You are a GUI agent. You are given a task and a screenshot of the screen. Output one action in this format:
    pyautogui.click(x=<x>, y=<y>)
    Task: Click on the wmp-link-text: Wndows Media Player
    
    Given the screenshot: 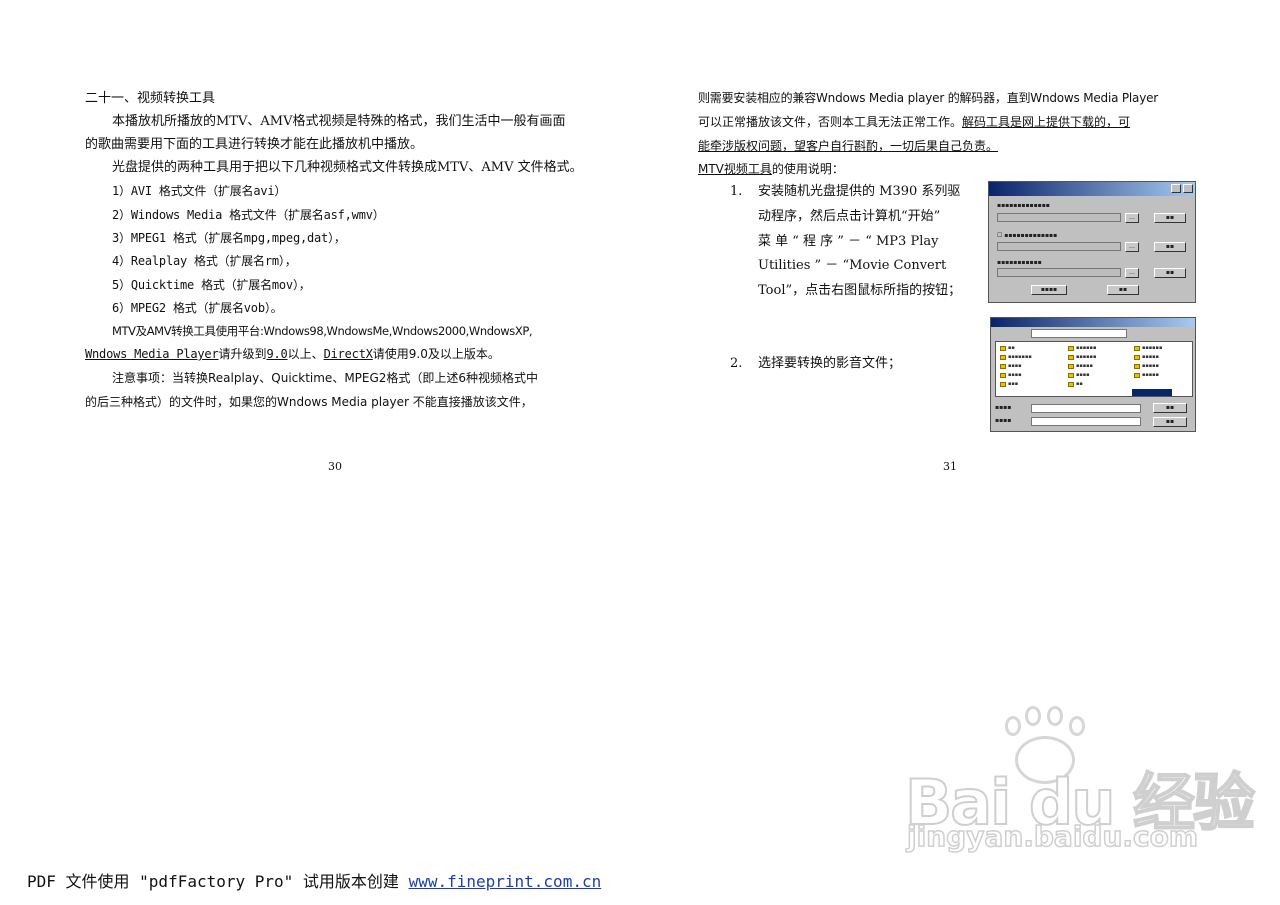 What is the action you would take?
    pyautogui.click(x=152, y=354)
    